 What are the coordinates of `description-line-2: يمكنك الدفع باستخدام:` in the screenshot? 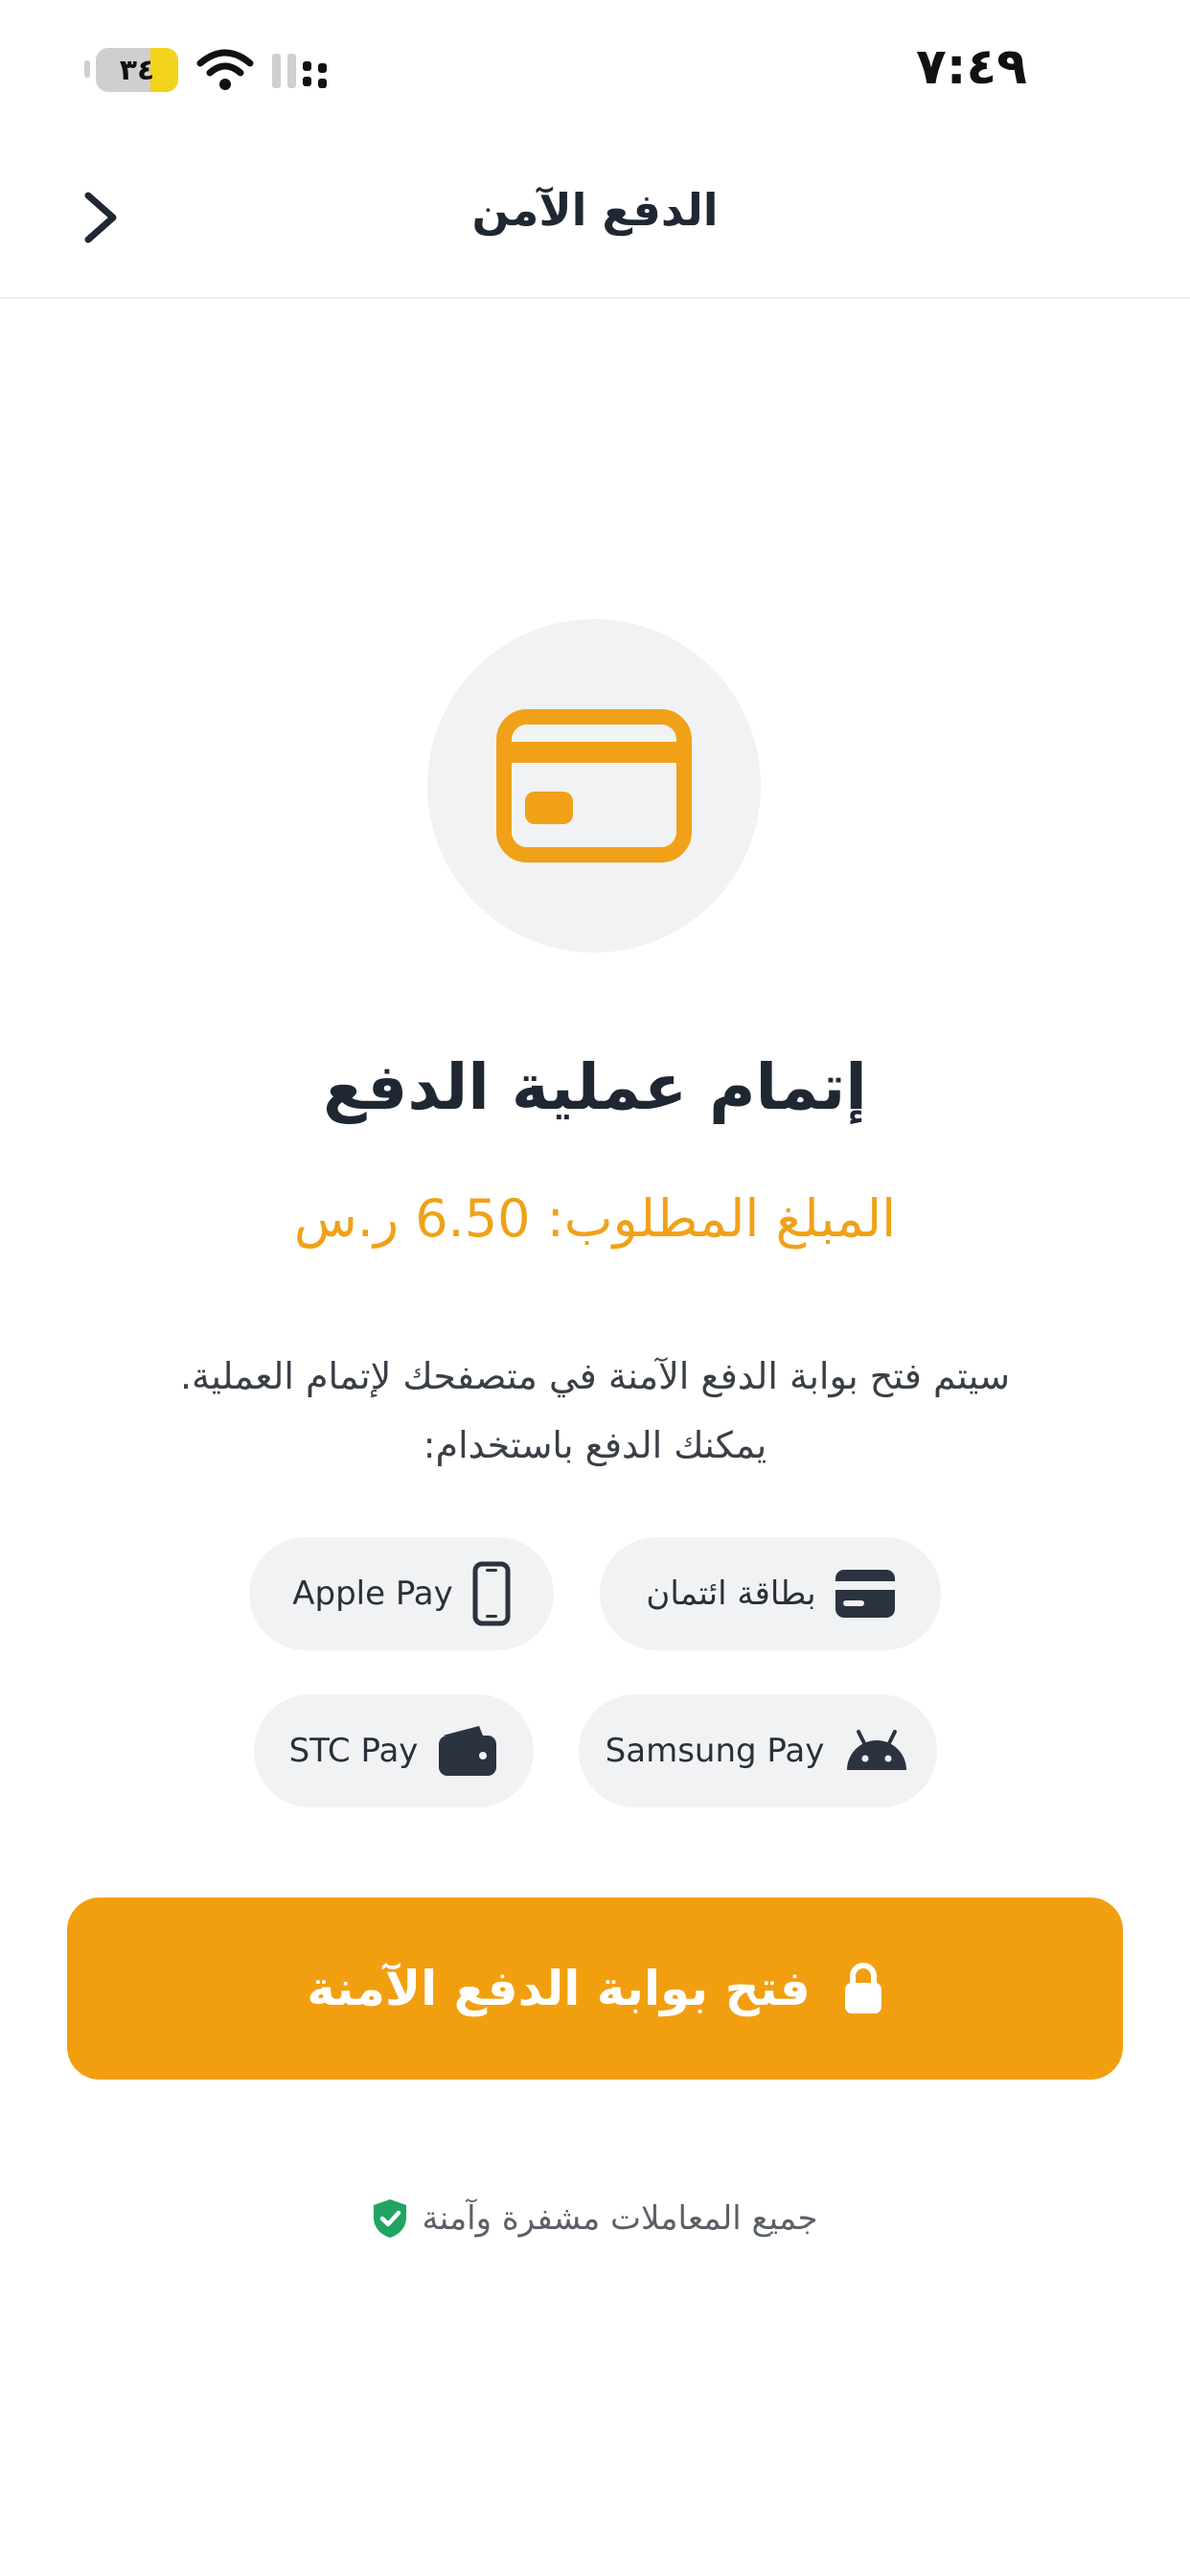 It's located at (595, 1445).